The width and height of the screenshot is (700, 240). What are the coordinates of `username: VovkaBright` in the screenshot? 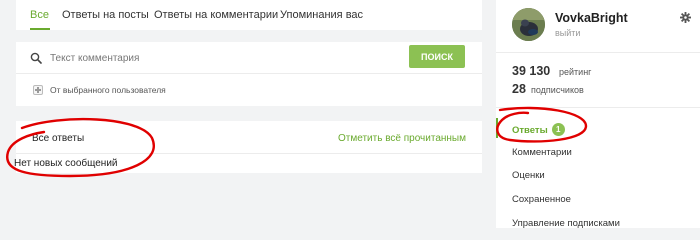 It's located at (591, 18).